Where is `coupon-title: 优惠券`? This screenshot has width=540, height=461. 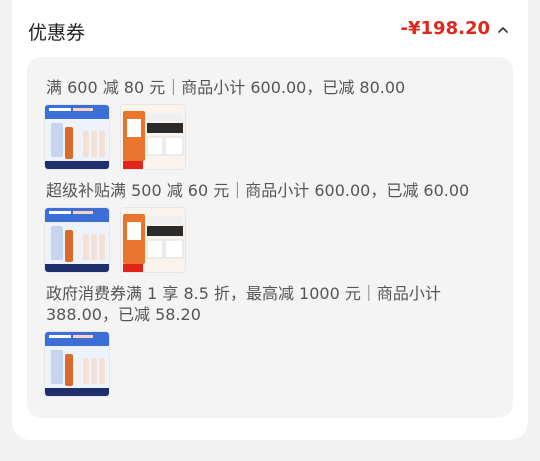
coupon-title: 优惠券 is located at coordinates (57, 33).